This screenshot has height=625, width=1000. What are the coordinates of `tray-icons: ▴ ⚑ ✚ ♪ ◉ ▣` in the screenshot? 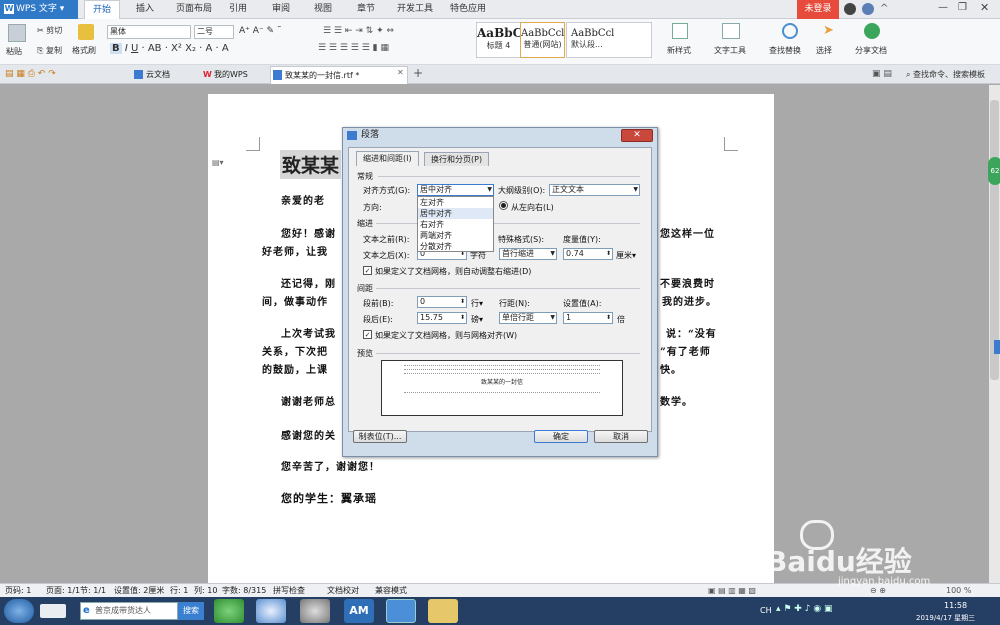 It's located at (804, 609).